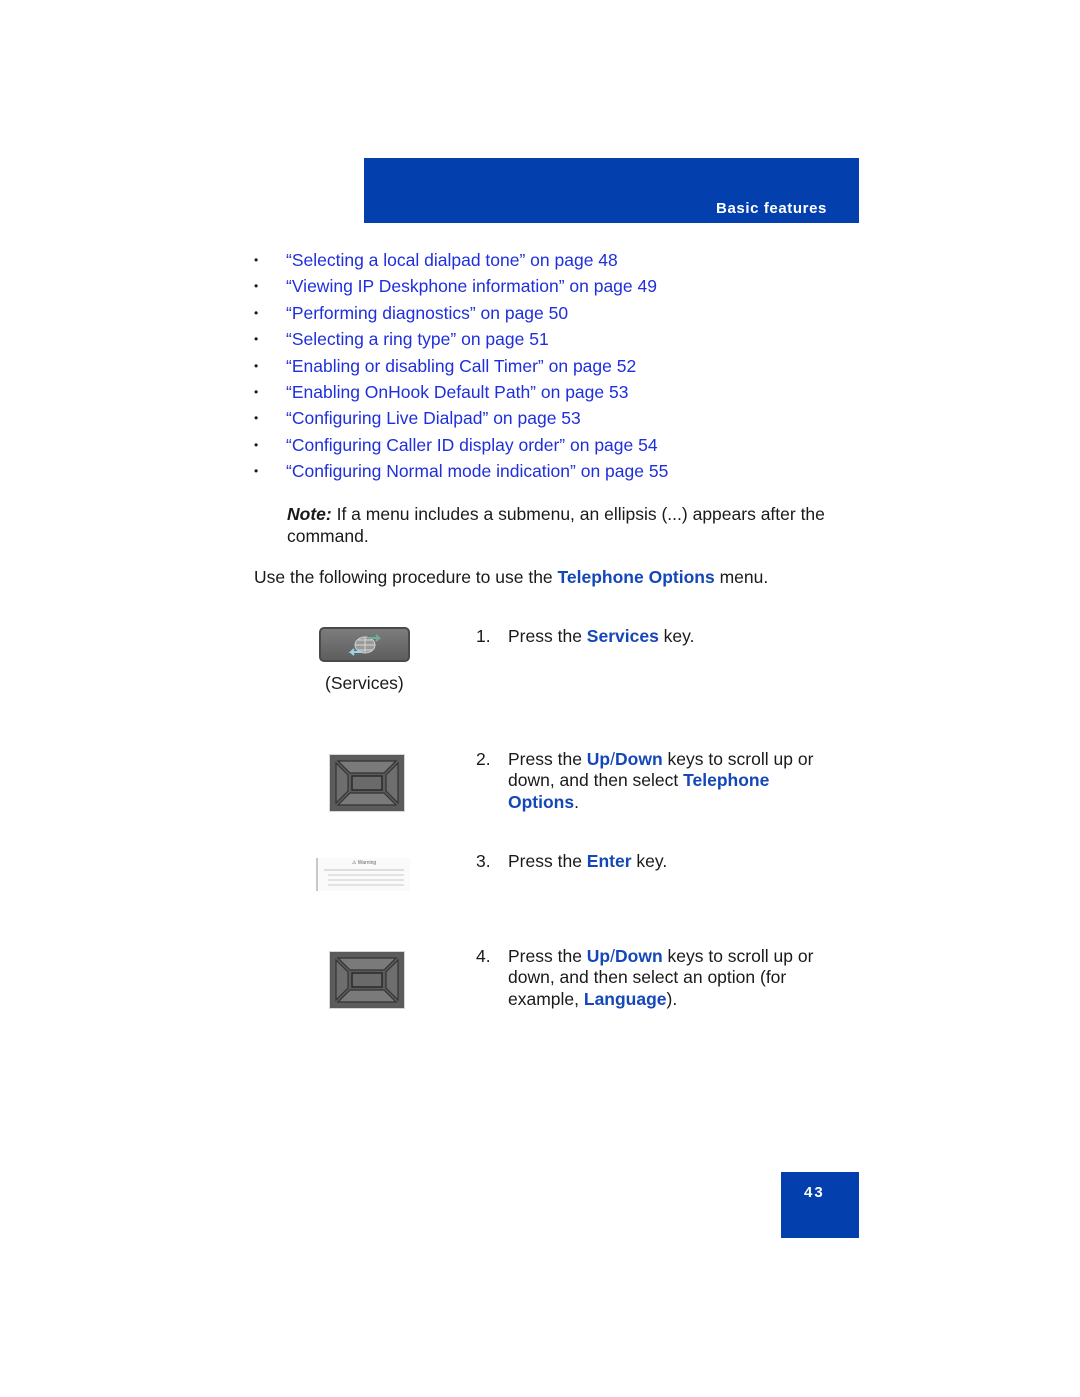  What do you see at coordinates (417, 340) in the screenshot?
I see `toc-link: “Selecting a ring type” on page 51` at bounding box center [417, 340].